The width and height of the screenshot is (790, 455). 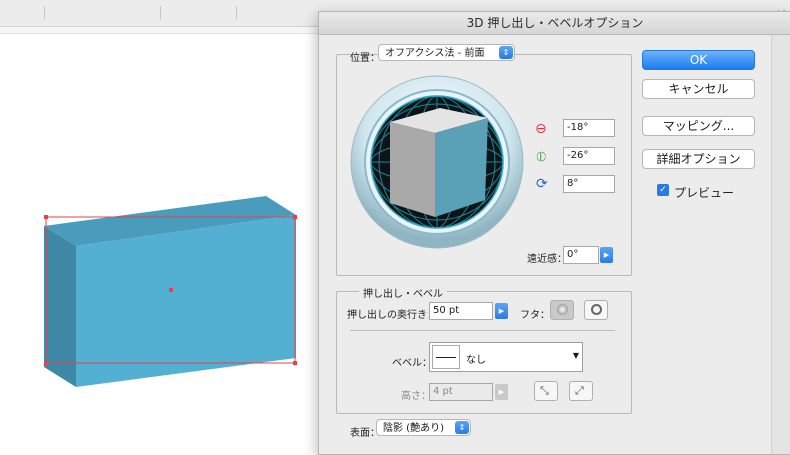 What do you see at coordinates (416, 396) in the screenshot?
I see `bevel-height-label: 高さ：` at bounding box center [416, 396].